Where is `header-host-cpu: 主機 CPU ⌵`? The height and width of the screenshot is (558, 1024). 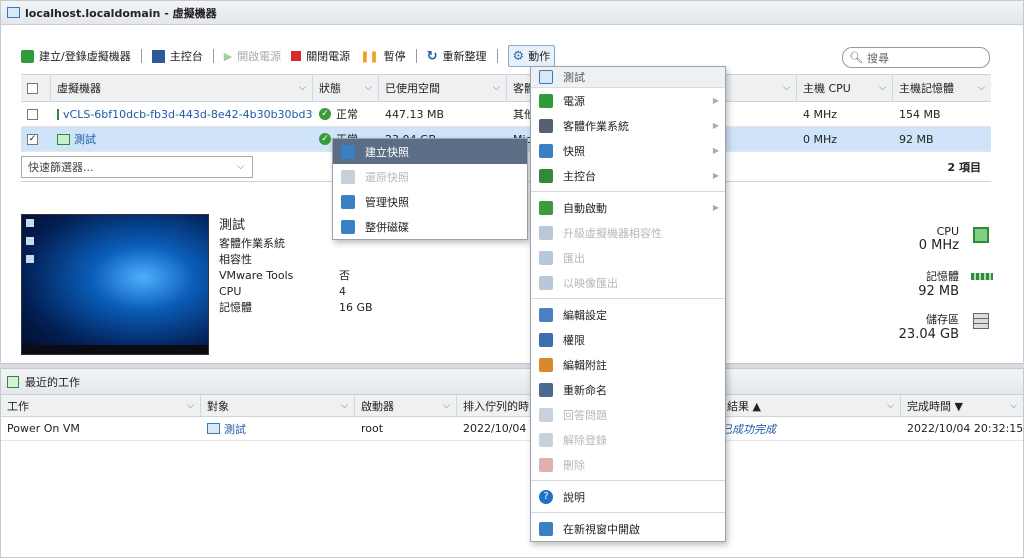 header-host-cpu: 主機 CPU ⌵ is located at coordinates (845, 88).